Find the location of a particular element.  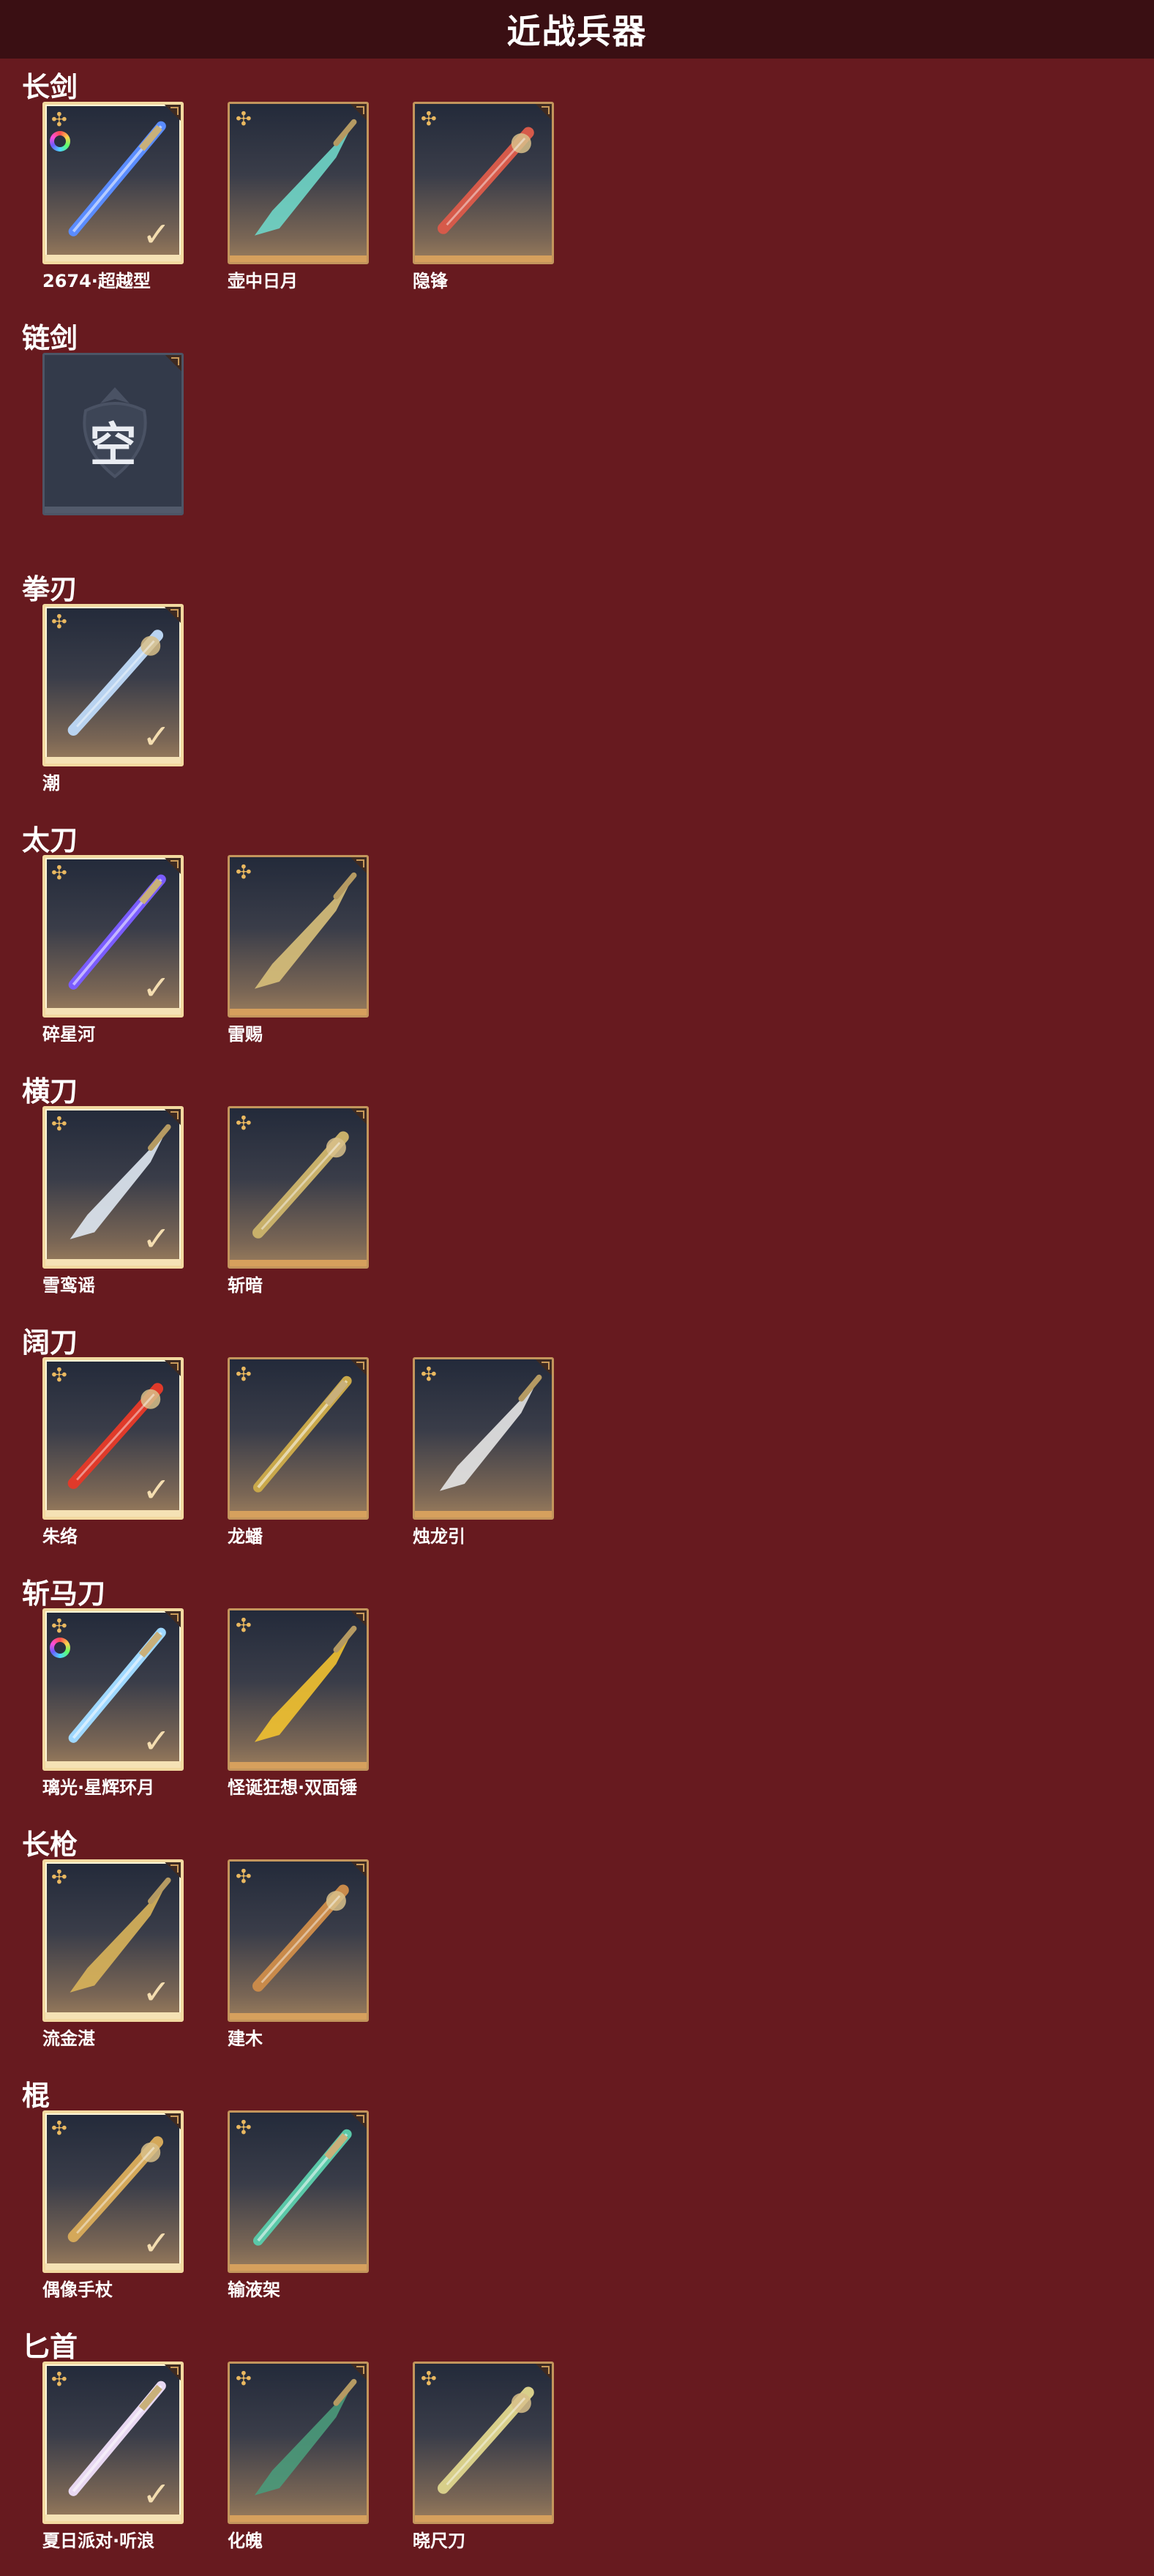

page-header: 近战兵器 is located at coordinates (577, 29).